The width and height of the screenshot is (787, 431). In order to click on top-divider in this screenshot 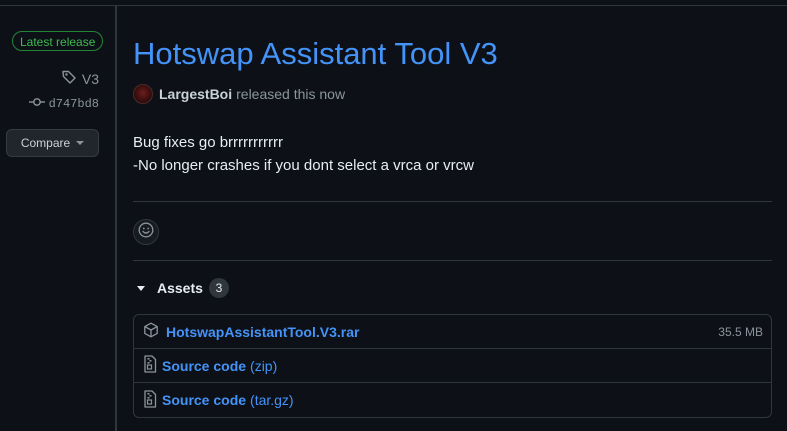, I will do `click(393, 5)`.